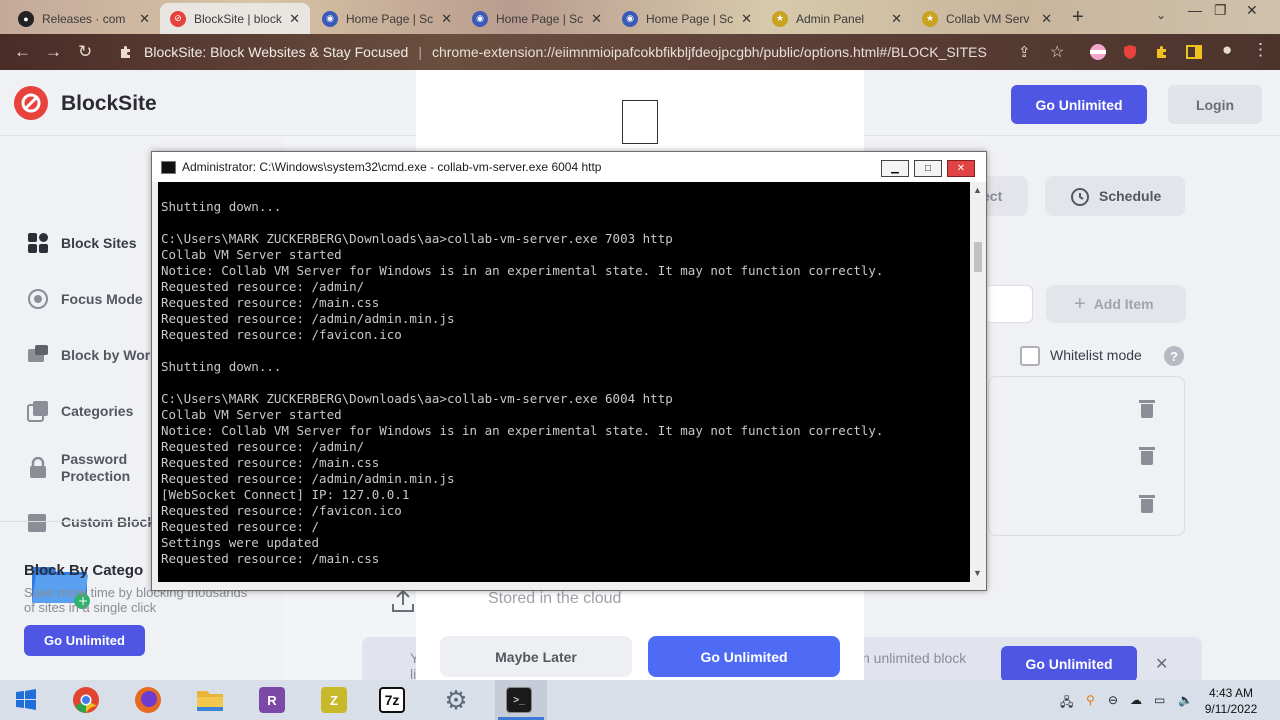  What do you see at coordinates (555, 598) in the screenshot?
I see `modal-cloud-text: Stored in the cloud` at bounding box center [555, 598].